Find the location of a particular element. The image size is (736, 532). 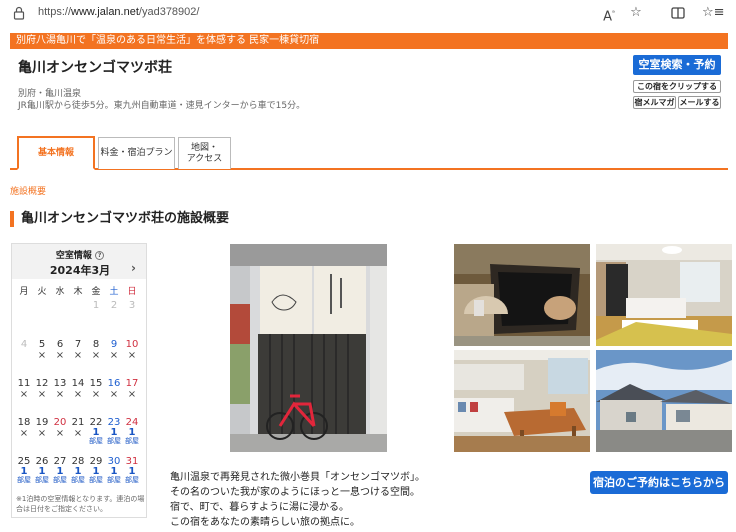

read-aloud-icon: Aᵃ is located at coordinates (609, 14).